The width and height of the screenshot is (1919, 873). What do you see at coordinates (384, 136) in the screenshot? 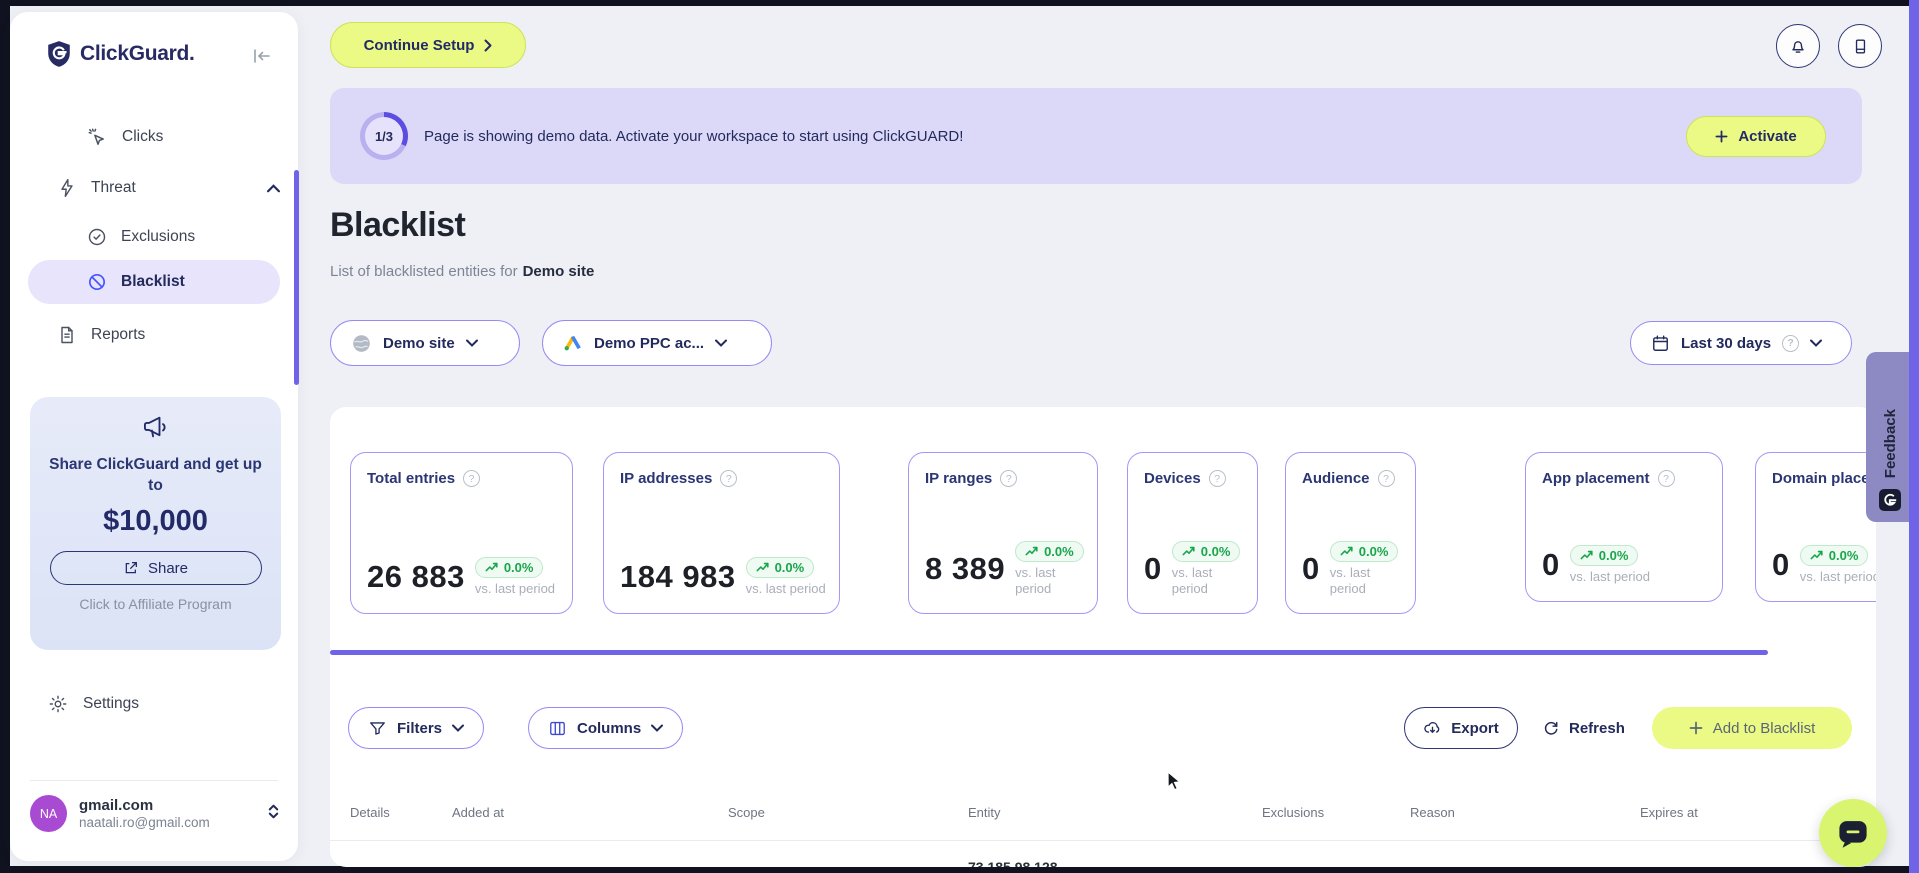
I see `setup-progress-ring: 1/3` at bounding box center [384, 136].